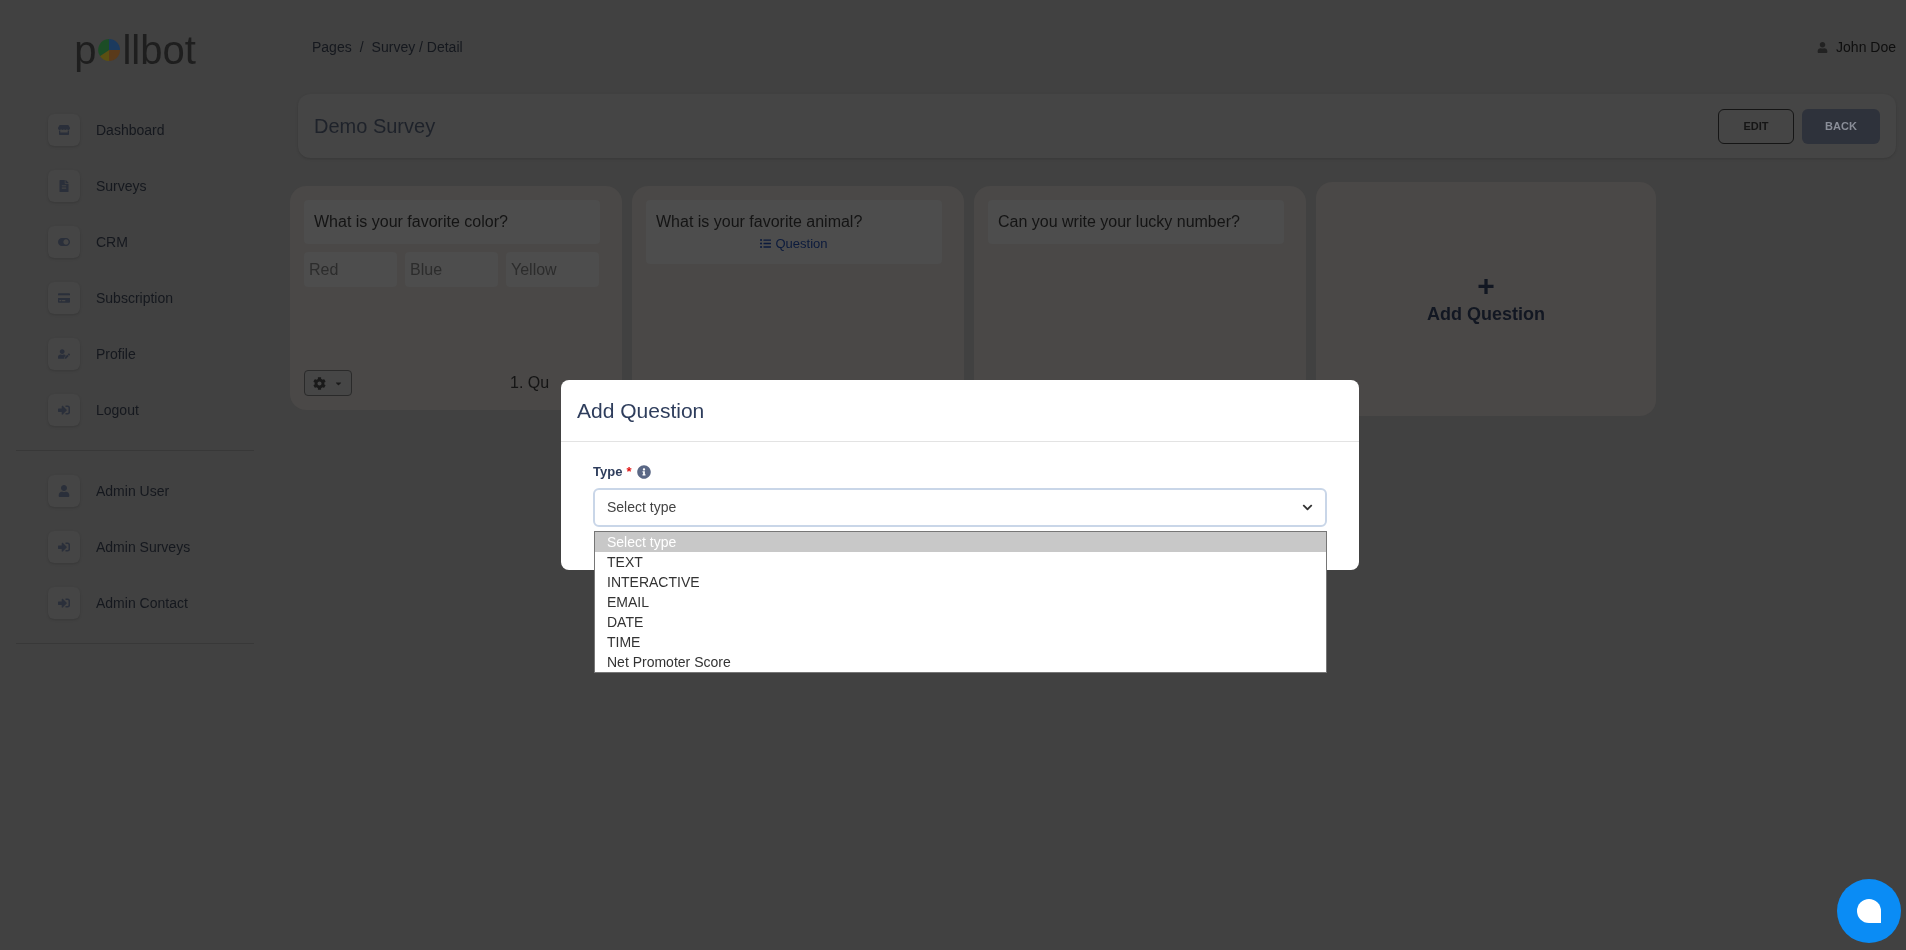 The image size is (1906, 950). What do you see at coordinates (64, 186) in the screenshot?
I see `document-icon` at bounding box center [64, 186].